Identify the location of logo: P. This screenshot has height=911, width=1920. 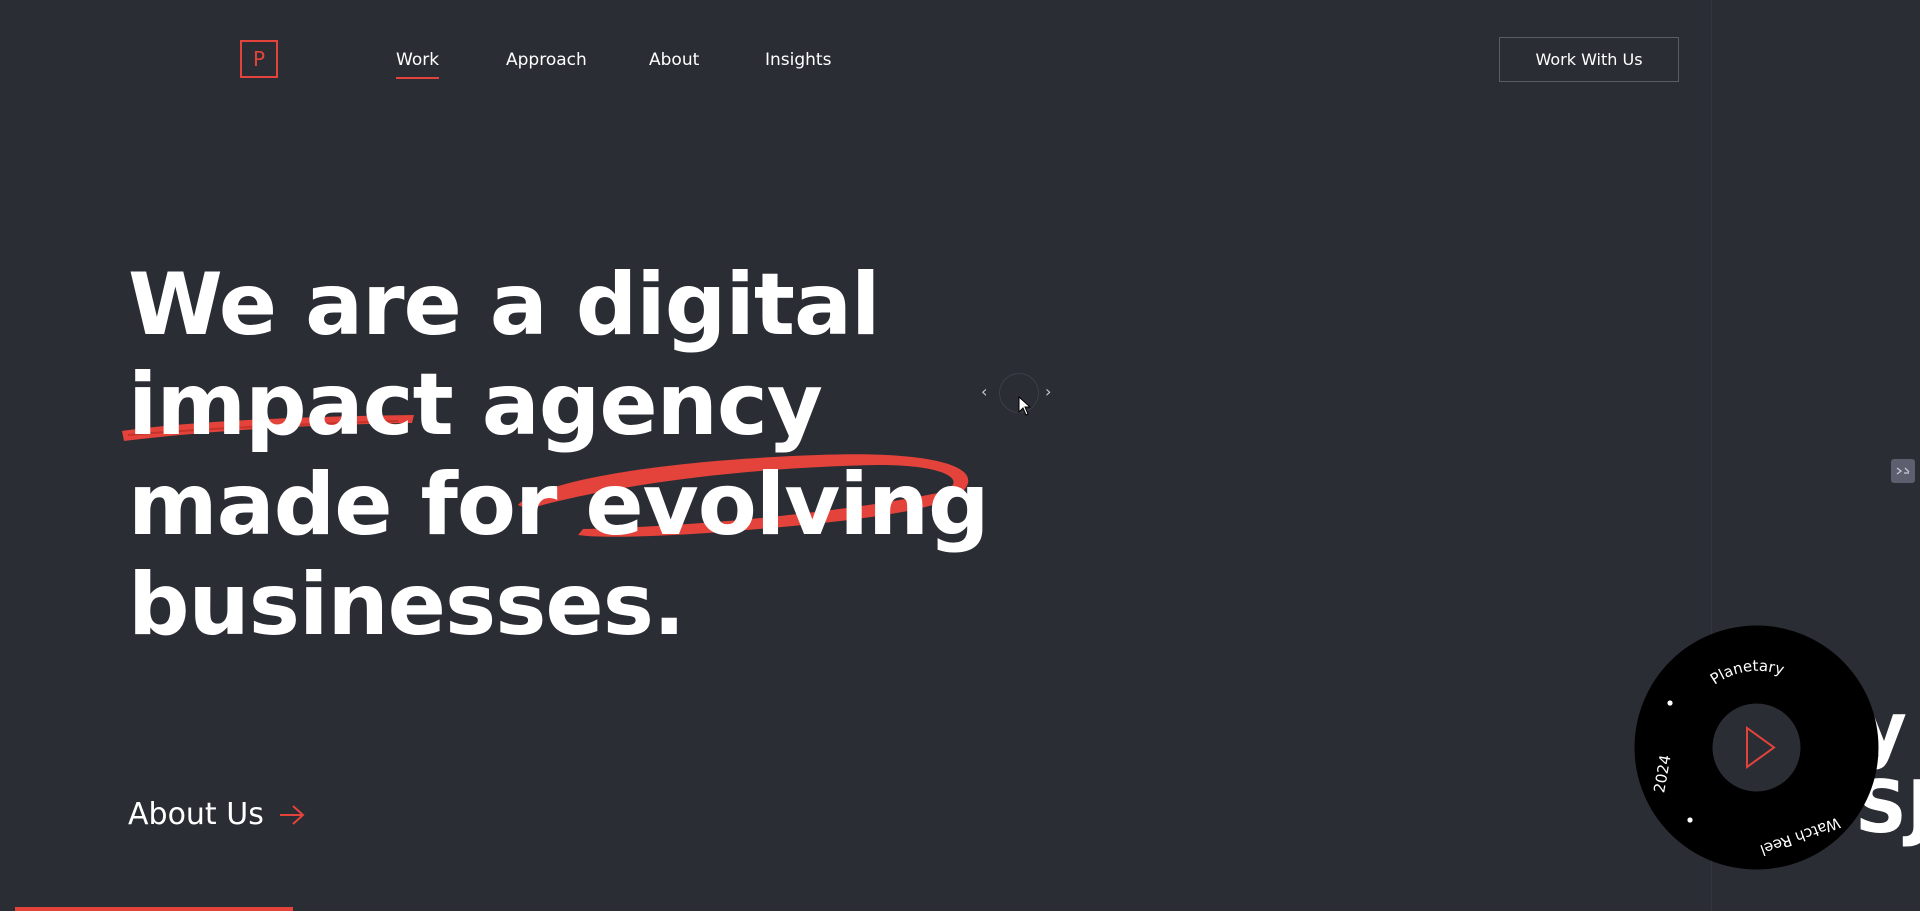
(259, 59).